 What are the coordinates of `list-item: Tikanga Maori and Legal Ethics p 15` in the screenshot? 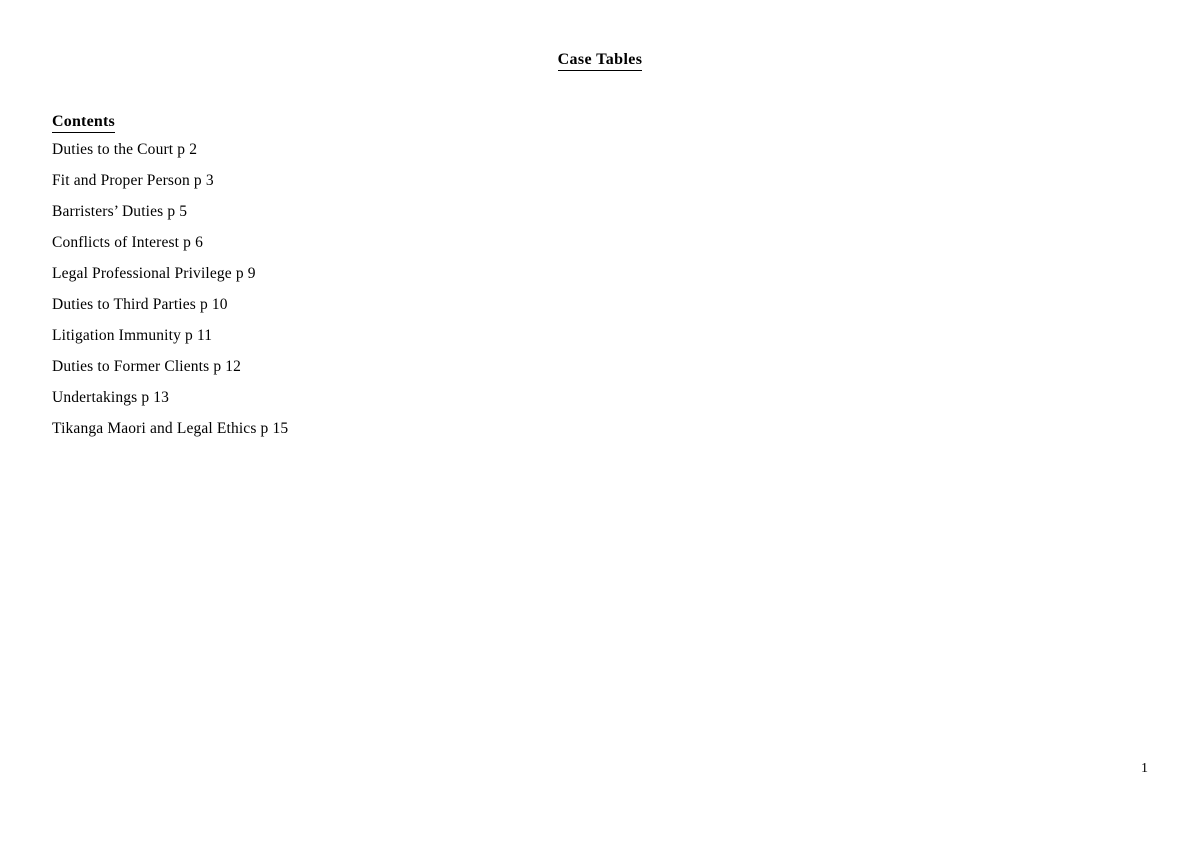 It's located at (402, 436).